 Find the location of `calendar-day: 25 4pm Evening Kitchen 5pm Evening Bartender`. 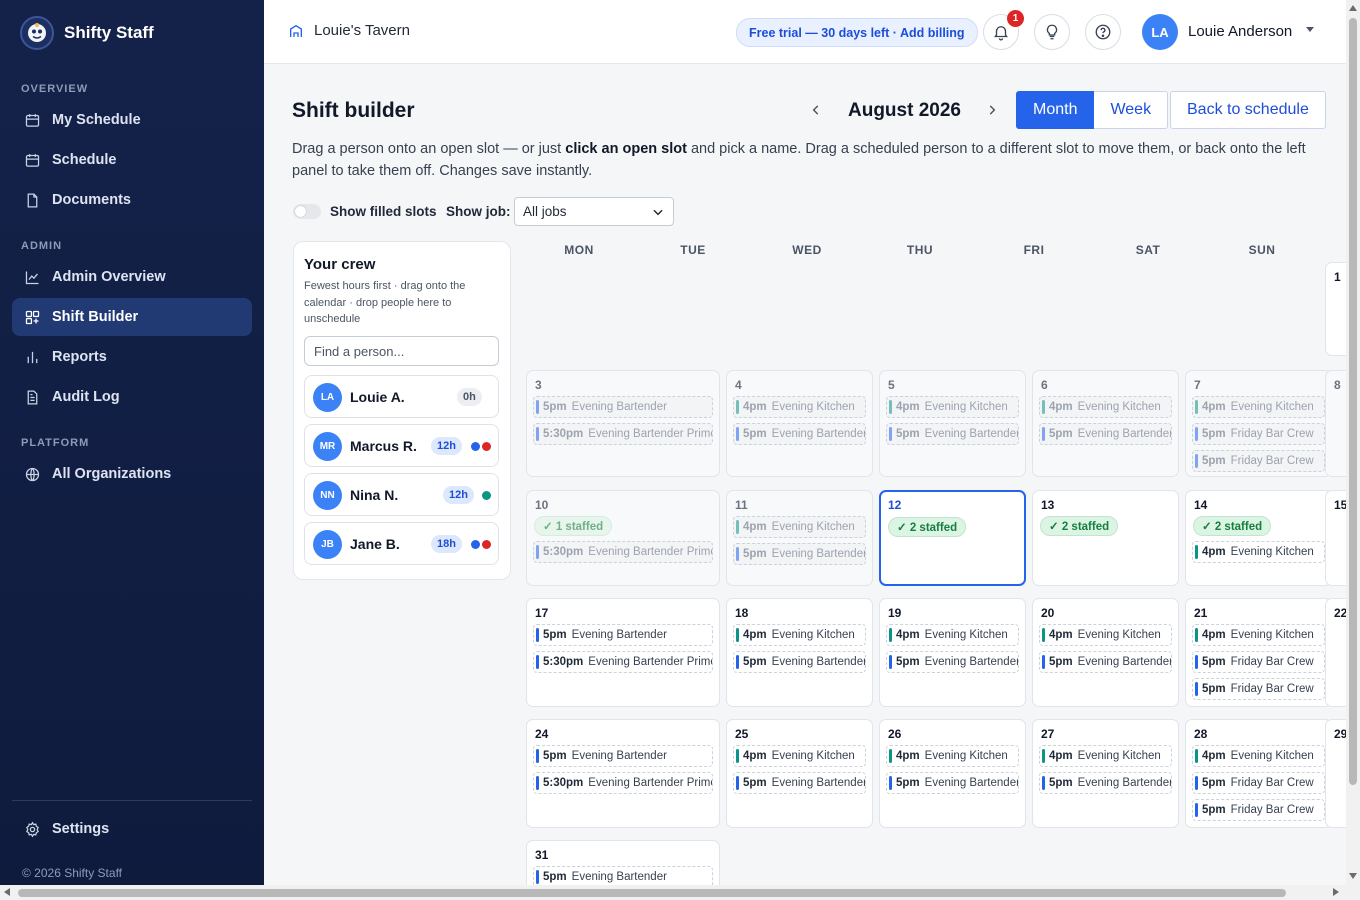

calendar-day: 25 4pm Evening Kitchen 5pm Evening Bartender is located at coordinates (799, 773).